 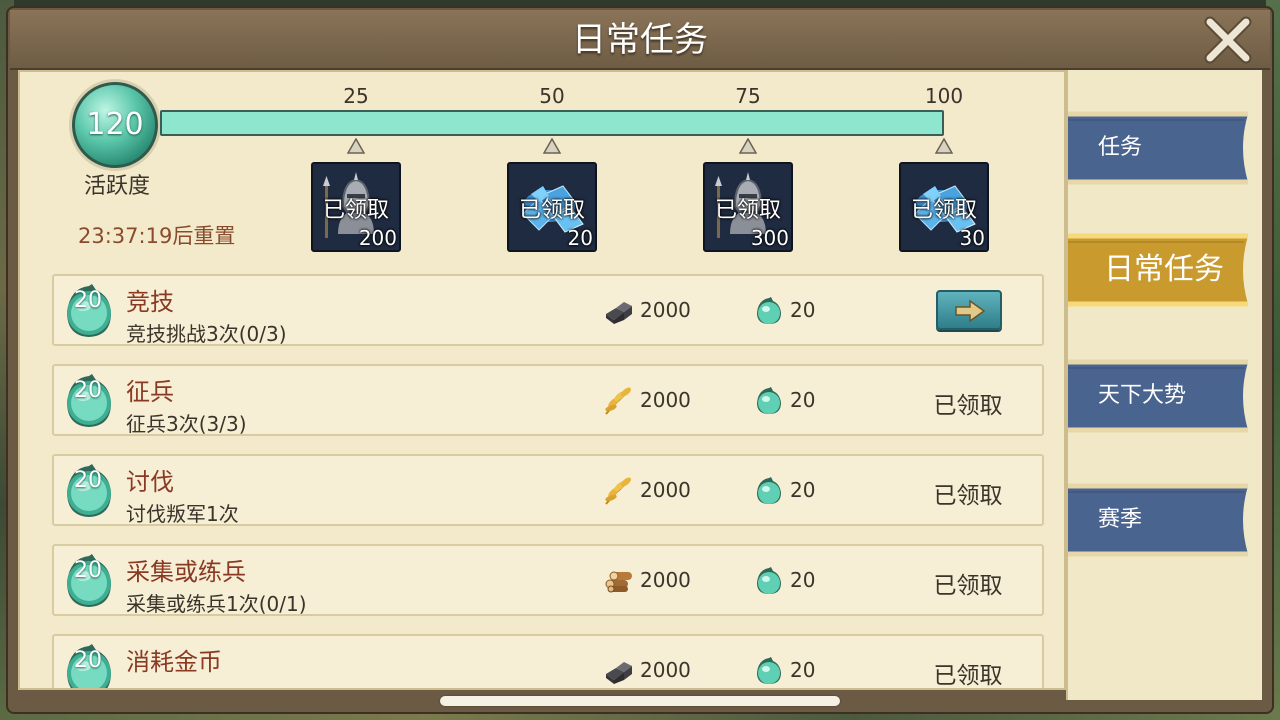 What do you see at coordinates (115, 124) in the screenshot?
I see `activity-value: 120` at bounding box center [115, 124].